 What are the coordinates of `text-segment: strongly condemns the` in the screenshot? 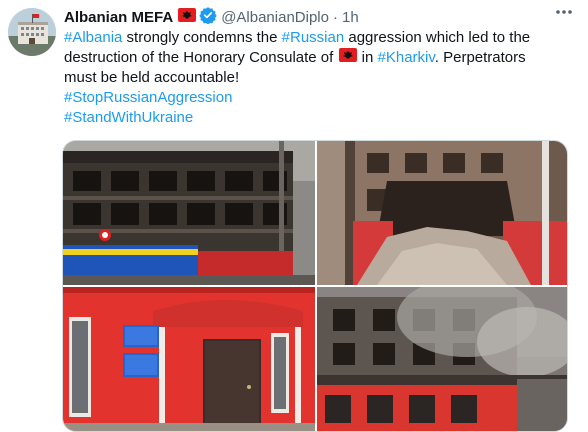 It's located at (202, 37).